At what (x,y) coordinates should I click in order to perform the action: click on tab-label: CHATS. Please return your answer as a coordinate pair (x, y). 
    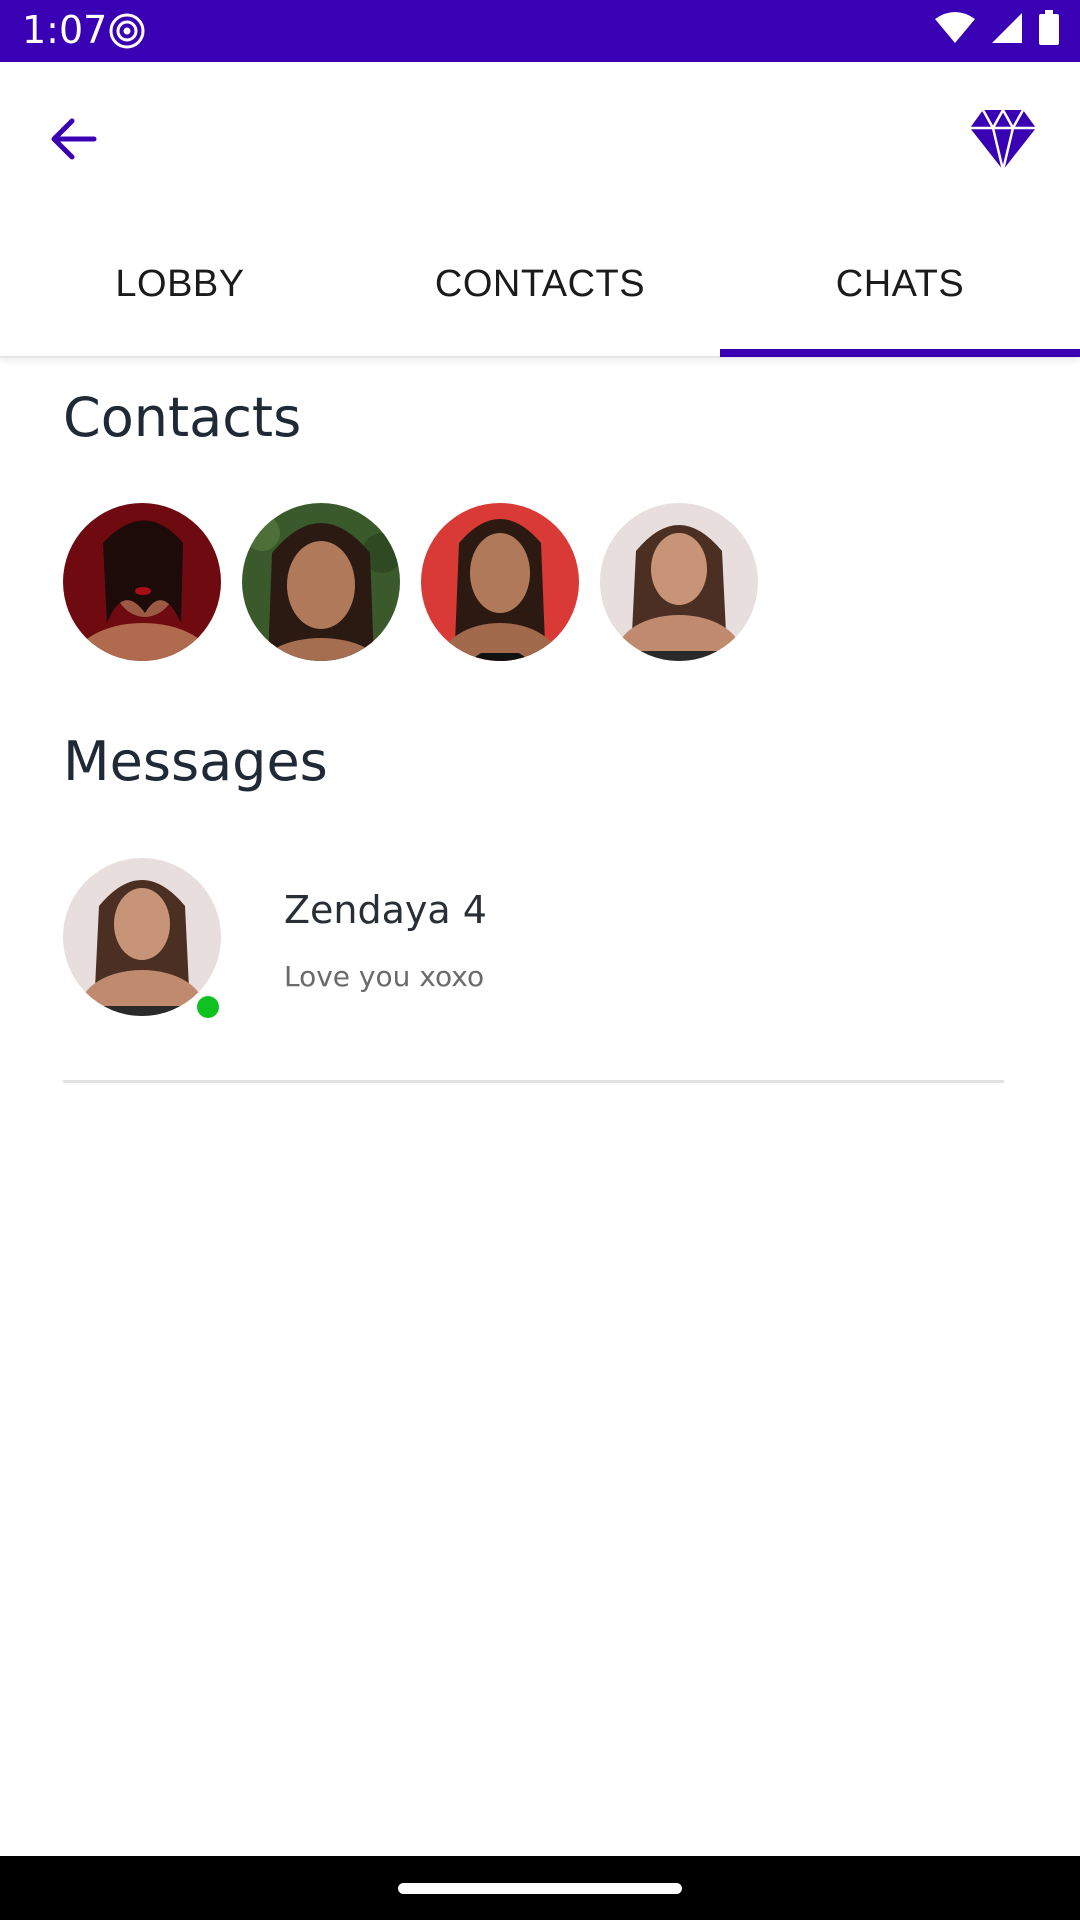
    Looking at the image, I should click on (900, 283).